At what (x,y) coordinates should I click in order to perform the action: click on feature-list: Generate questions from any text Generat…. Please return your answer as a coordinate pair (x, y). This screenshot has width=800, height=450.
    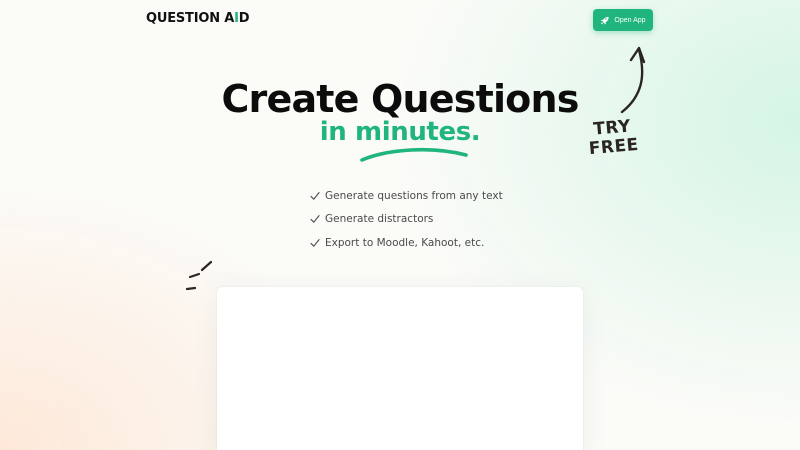
    Looking at the image, I should click on (406, 219).